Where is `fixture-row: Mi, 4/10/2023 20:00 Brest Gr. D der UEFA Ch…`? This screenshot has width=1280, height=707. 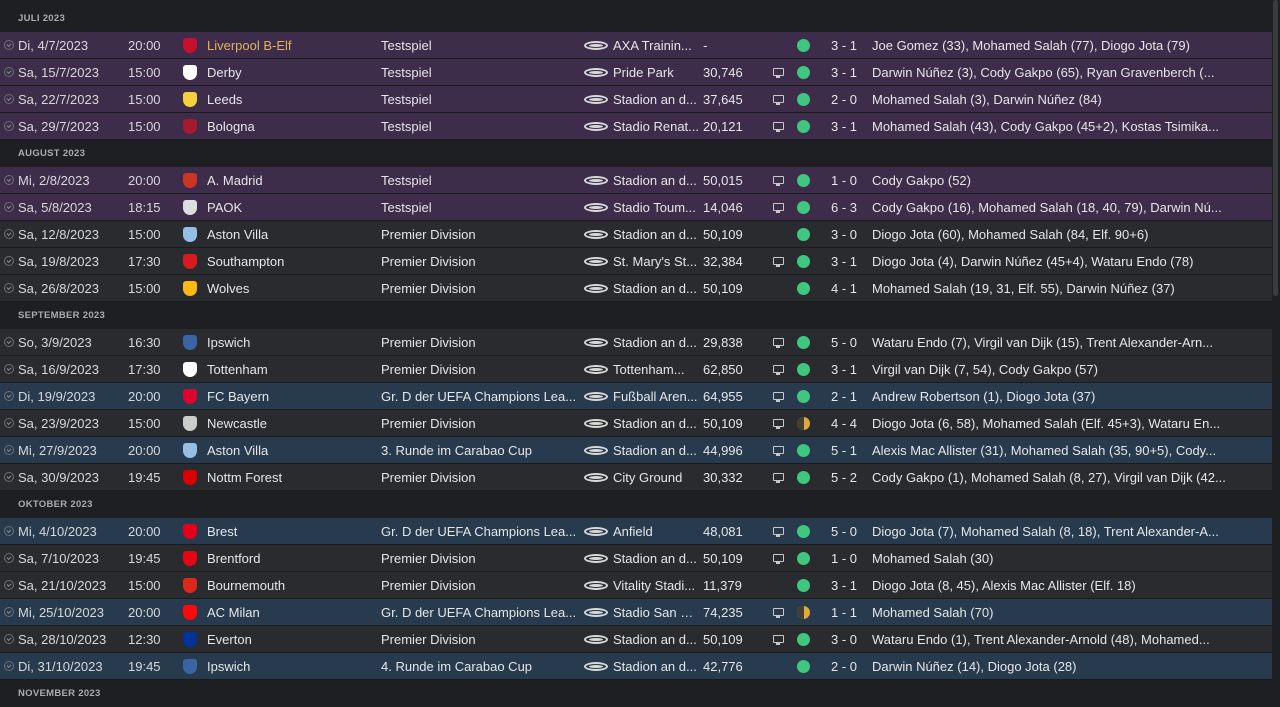
fixture-row: Mi, 4/10/2023 20:00 Brest Gr. D der UEFA Ch… is located at coordinates (636, 531).